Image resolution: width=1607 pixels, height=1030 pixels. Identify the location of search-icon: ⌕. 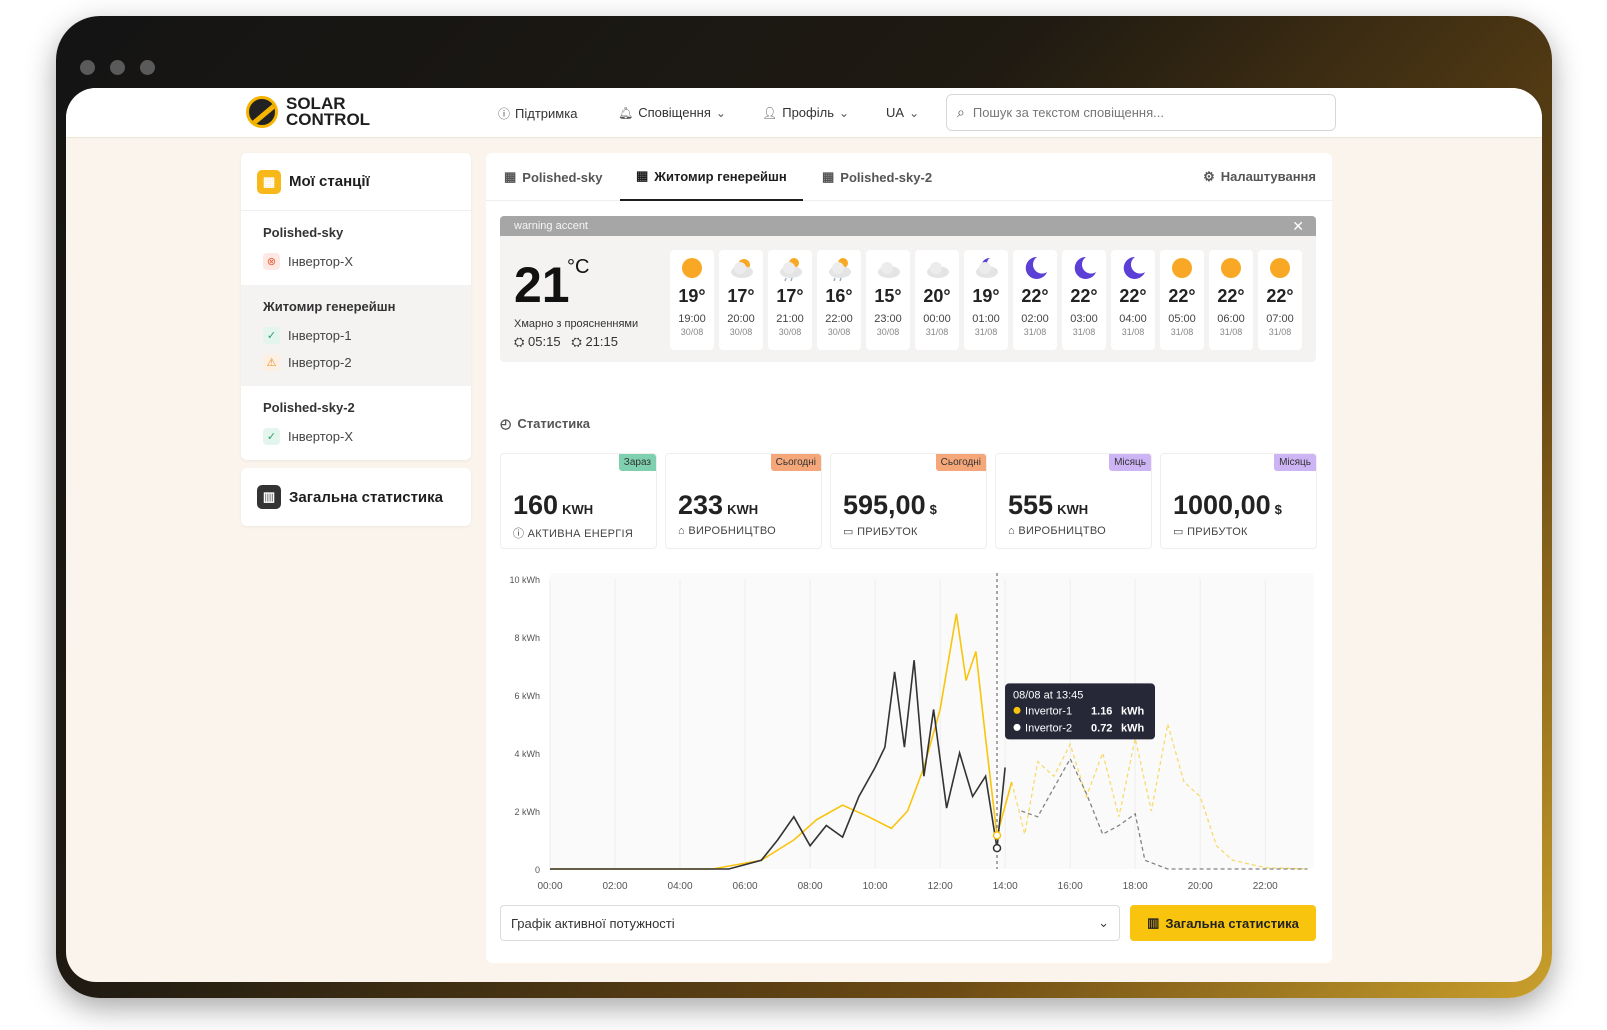
(961, 112).